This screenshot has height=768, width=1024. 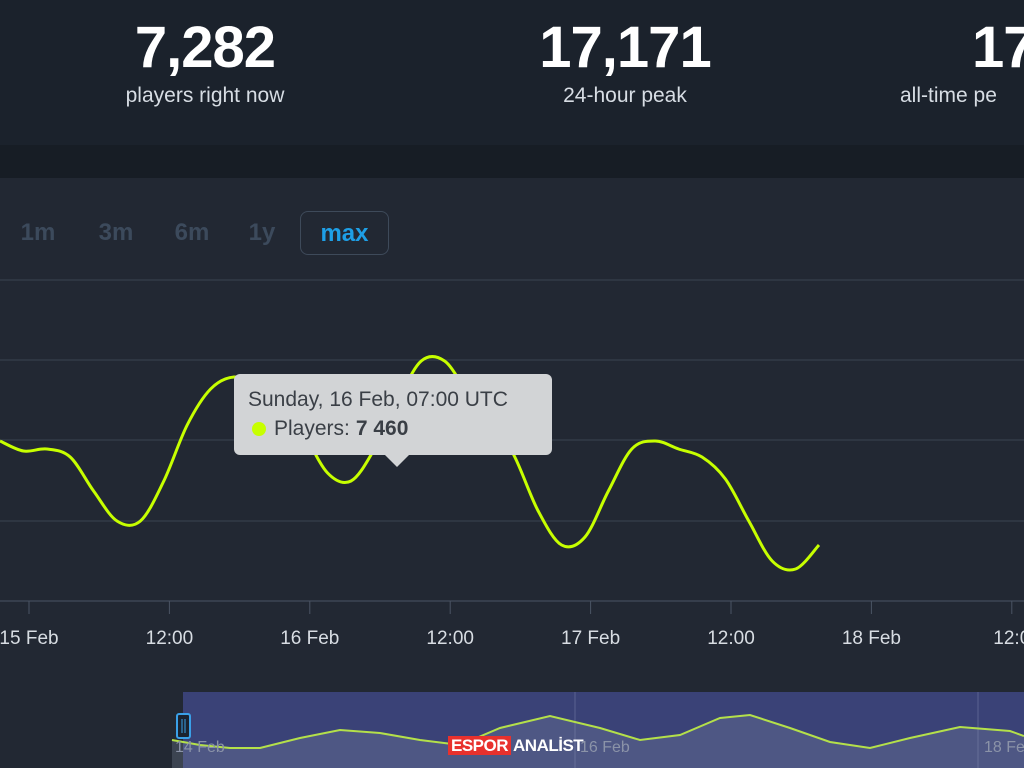 I want to click on tooltip-series-name: Players:, so click(x=312, y=428).